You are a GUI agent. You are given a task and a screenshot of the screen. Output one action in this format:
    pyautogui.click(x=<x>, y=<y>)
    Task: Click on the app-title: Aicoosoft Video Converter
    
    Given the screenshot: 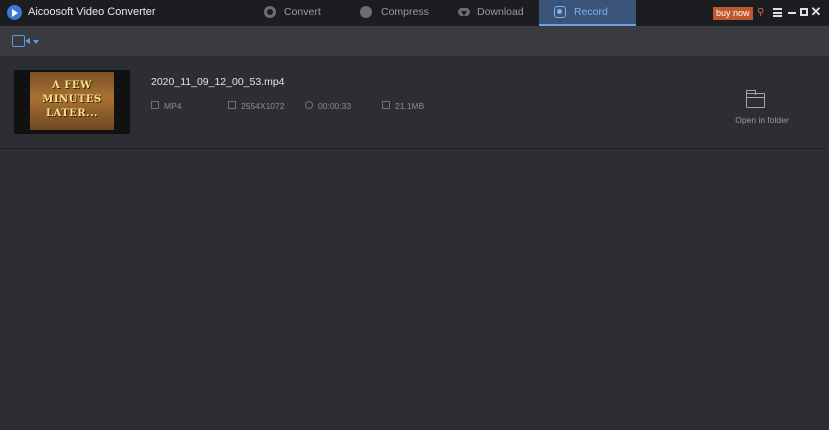 What is the action you would take?
    pyautogui.click(x=92, y=12)
    